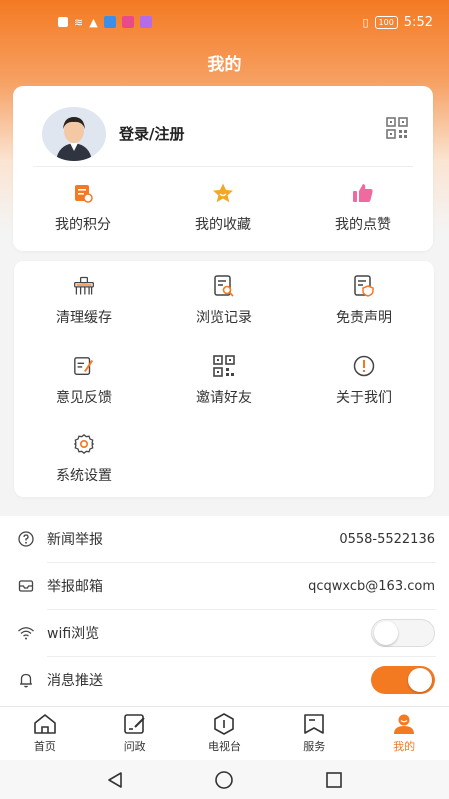 This screenshot has height=799, width=449. What do you see at coordinates (74, 134) in the screenshot?
I see `avatar` at bounding box center [74, 134].